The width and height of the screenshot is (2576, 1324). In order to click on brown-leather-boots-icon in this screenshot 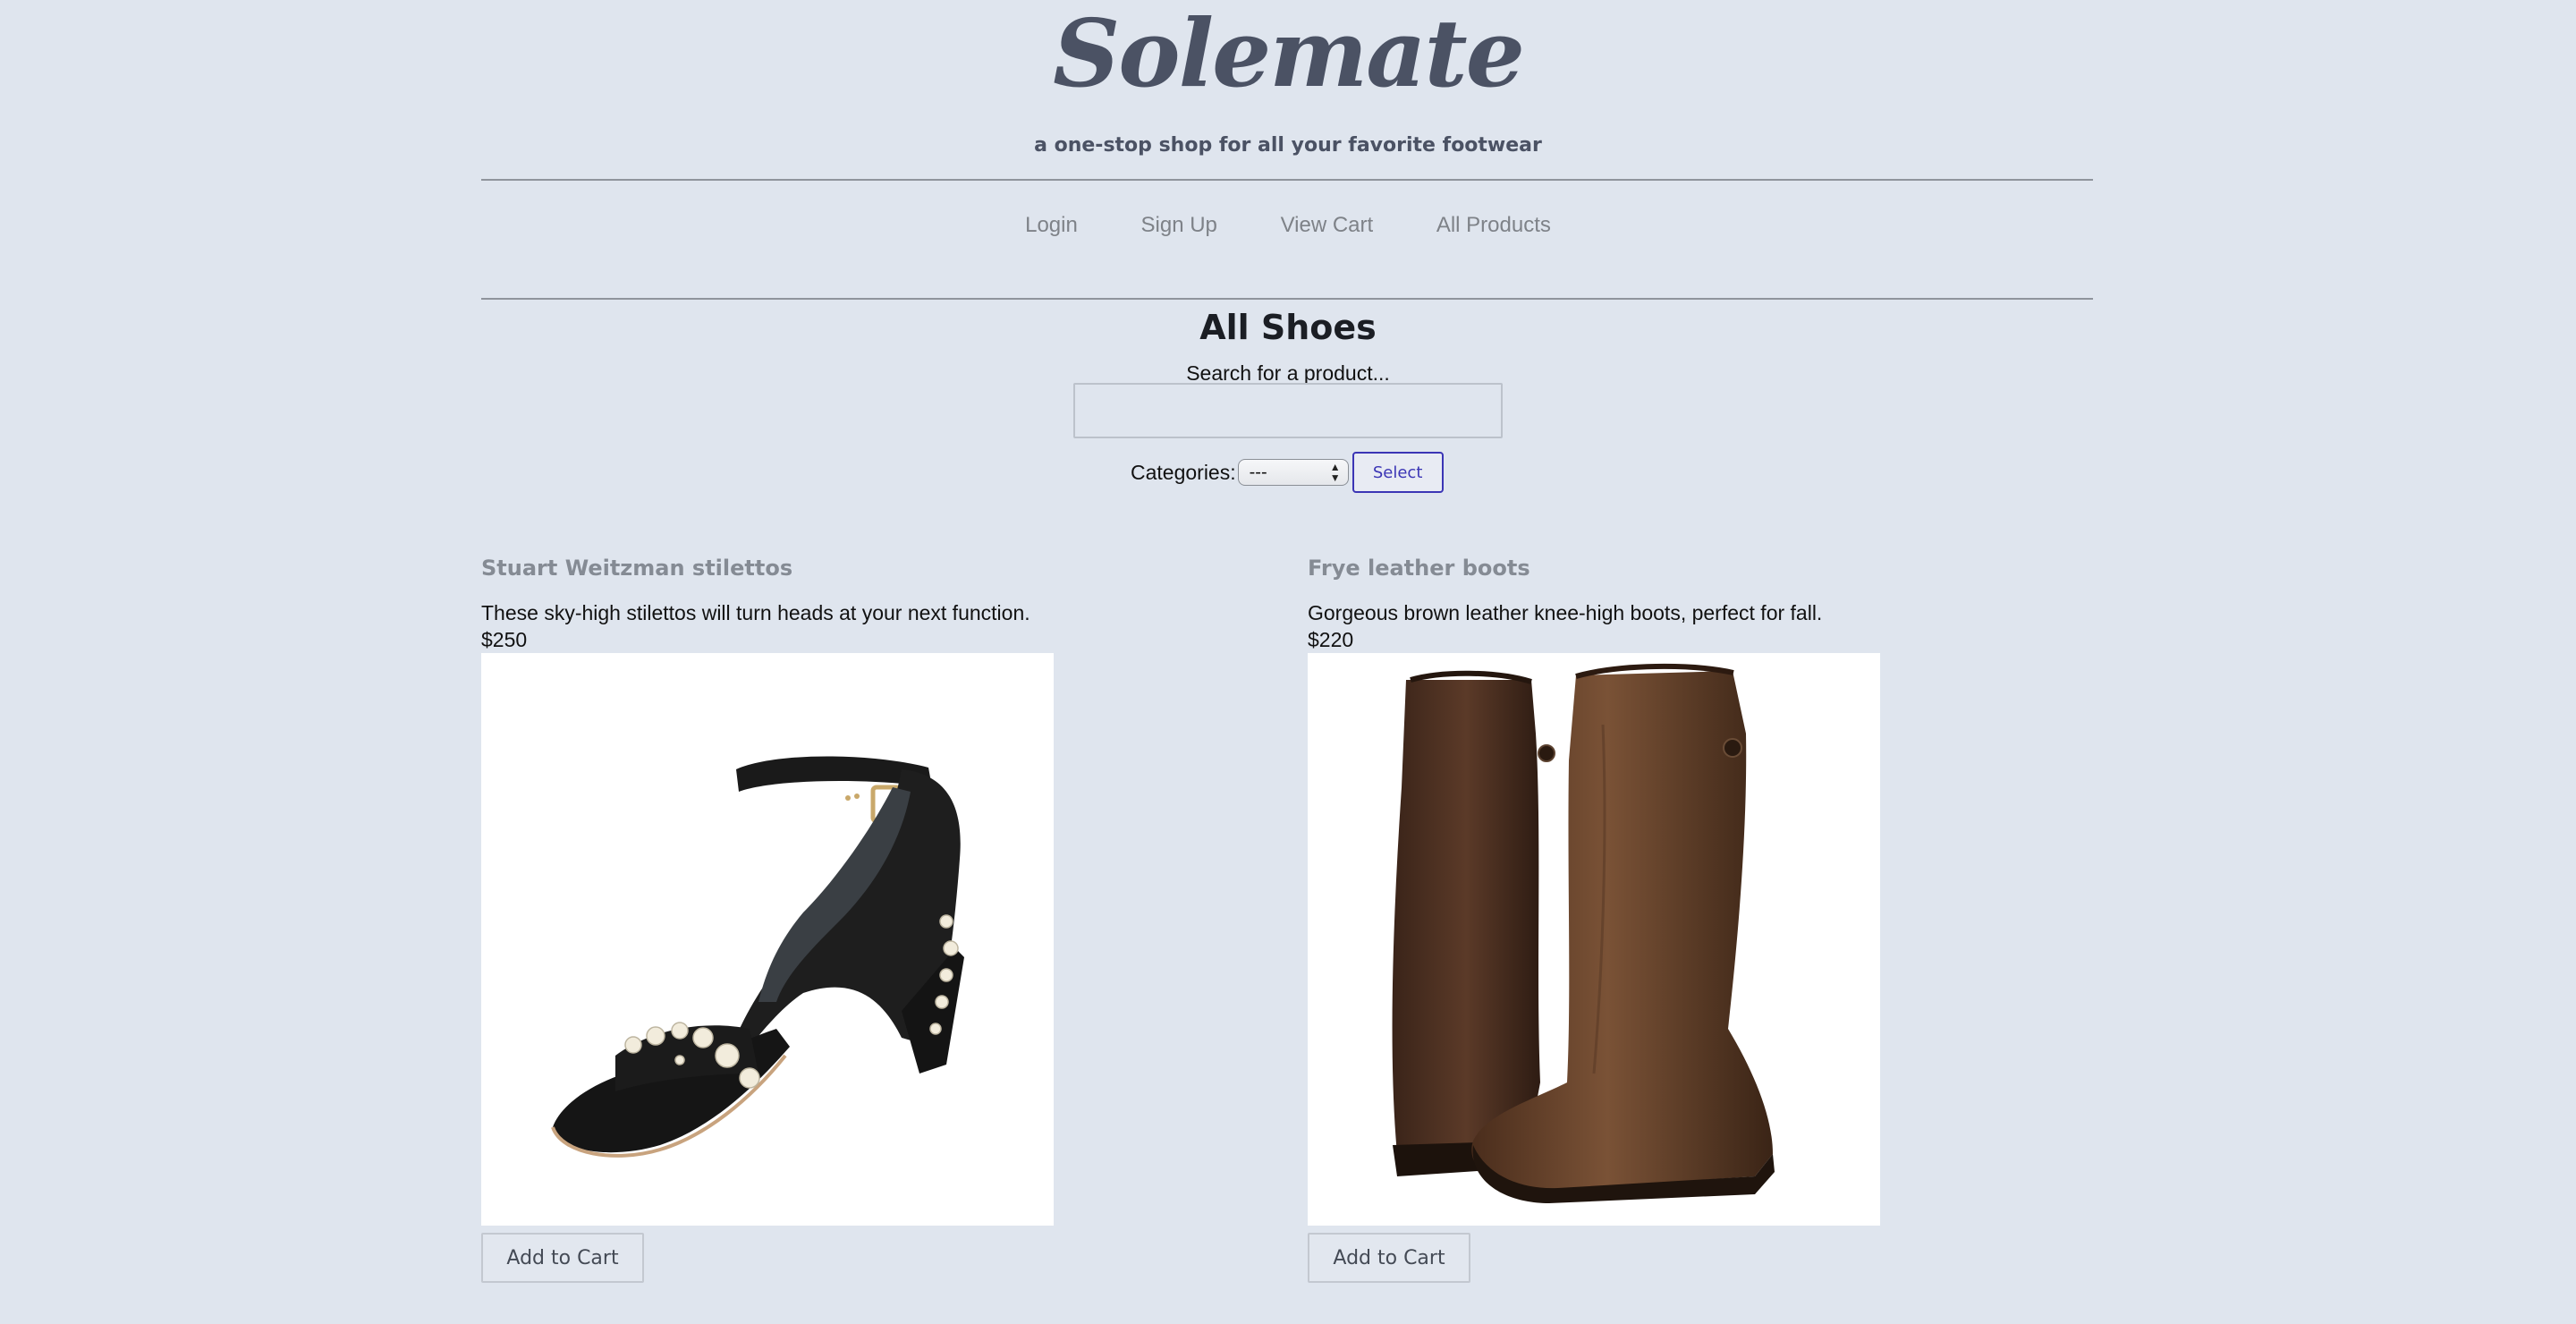, I will do `click(1583, 933)`.